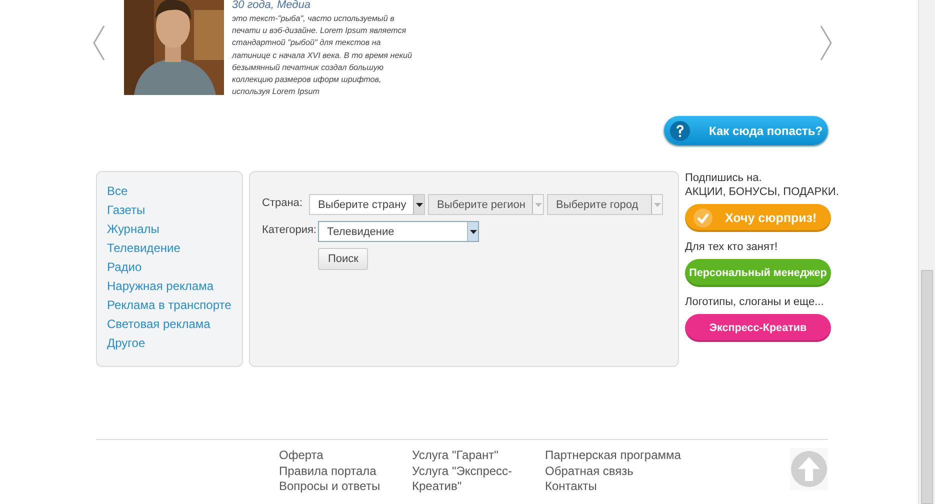  I want to click on field-label: Категория:, so click(290, 230).